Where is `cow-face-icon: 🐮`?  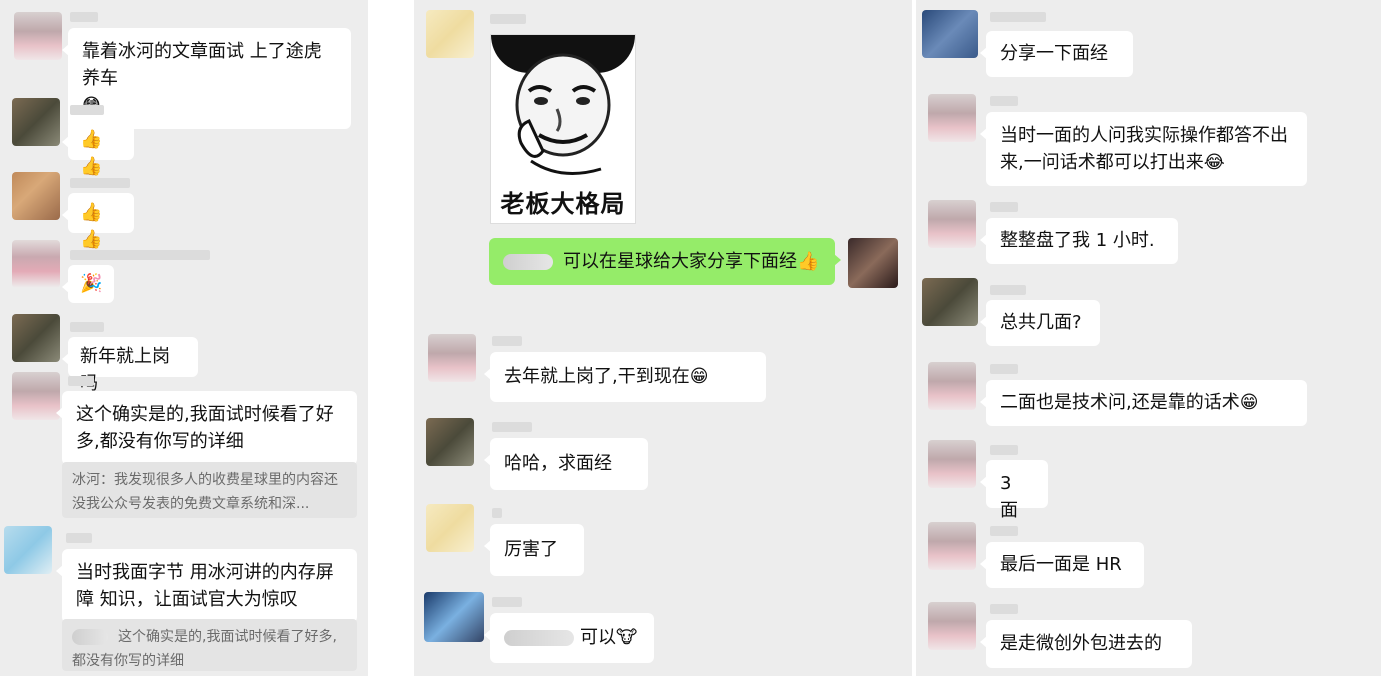 cow-face-icon: 🐮 is located at coordinates (627, 637).